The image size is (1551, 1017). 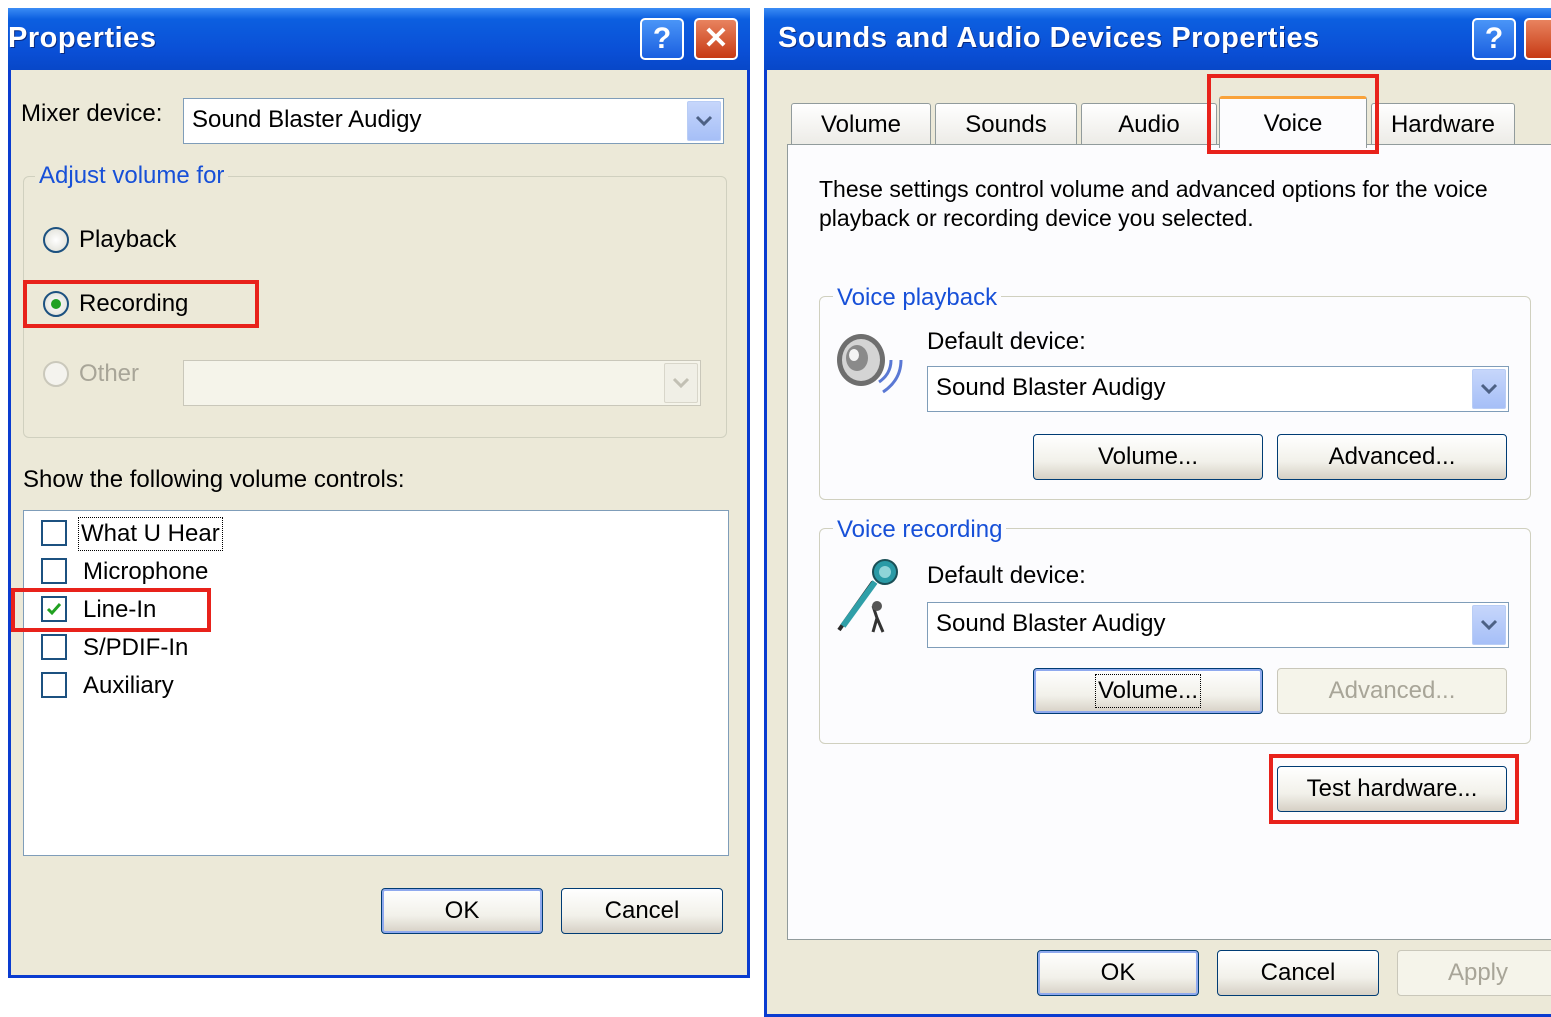 I want to click on window-title: Properties, so click(x=82, y=38).